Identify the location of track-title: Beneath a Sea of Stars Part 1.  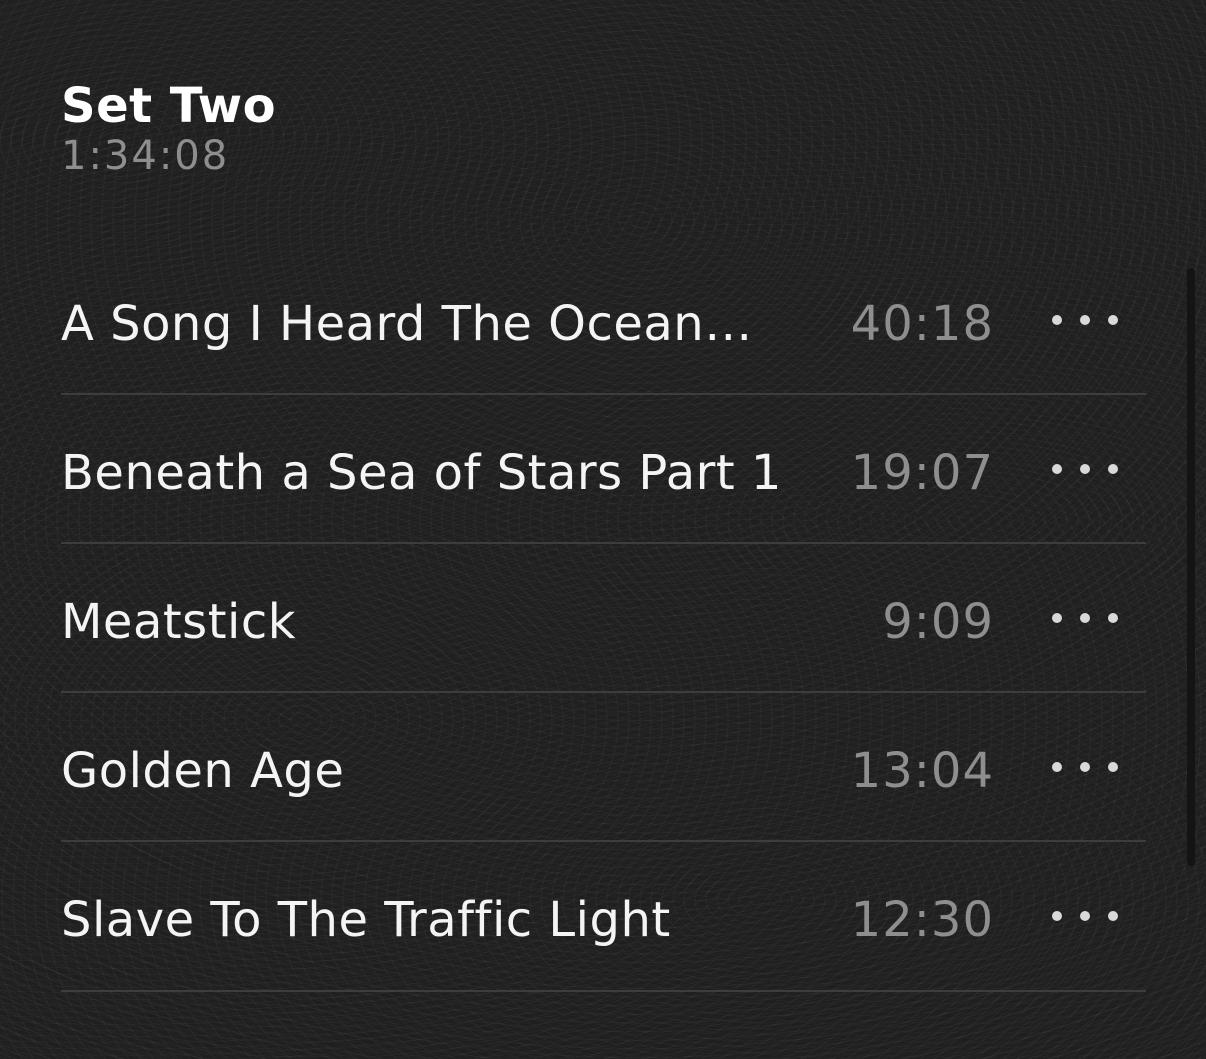
(431, 473).